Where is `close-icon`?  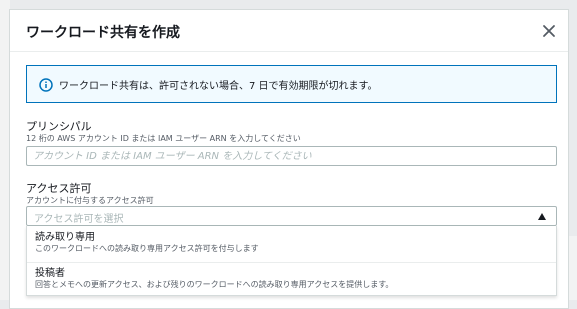 close-icon is located at coordinates (549, 31).